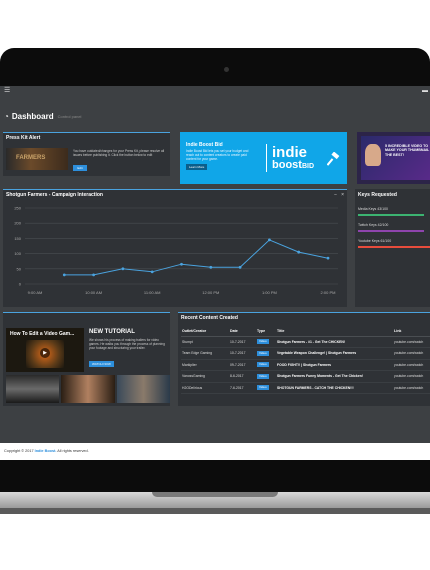  I want to click on thumbnail-presenter, so click(88, 389).